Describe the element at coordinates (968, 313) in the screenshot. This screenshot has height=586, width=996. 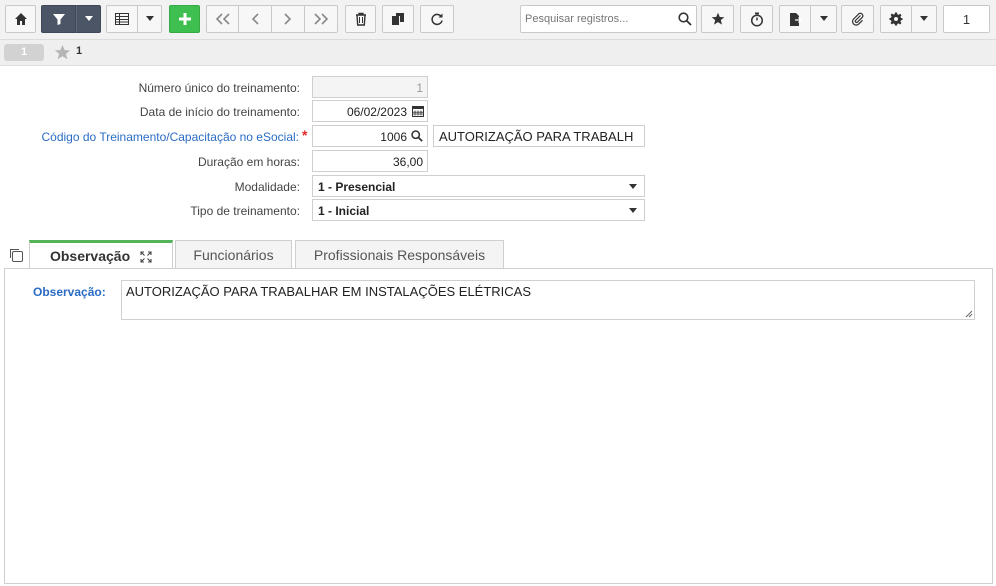
I see `resize-handle-icon` at that location.